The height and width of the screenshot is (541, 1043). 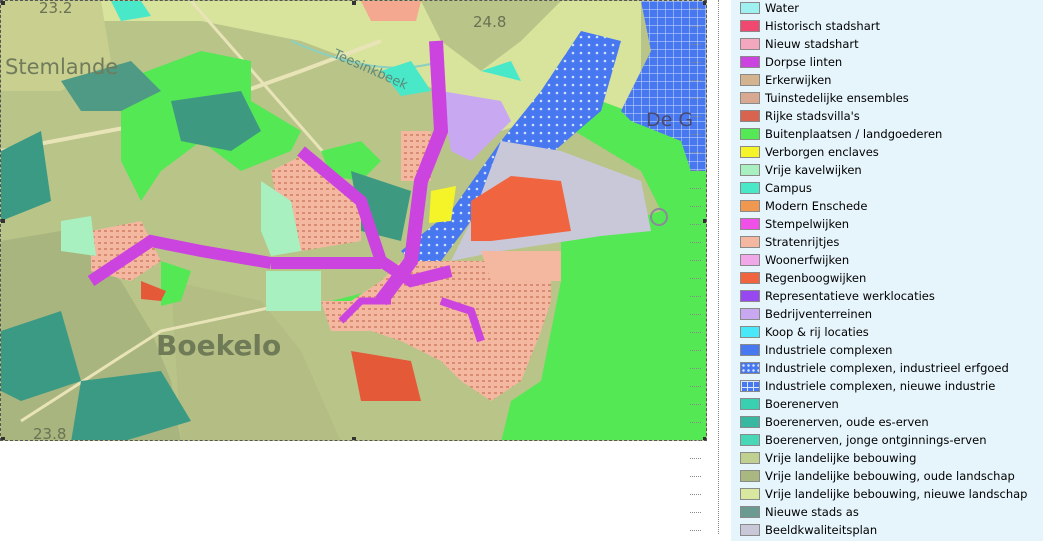 I want to click on legend-item: Boerenerven, oude es-erven, so click(x=858, y=422).